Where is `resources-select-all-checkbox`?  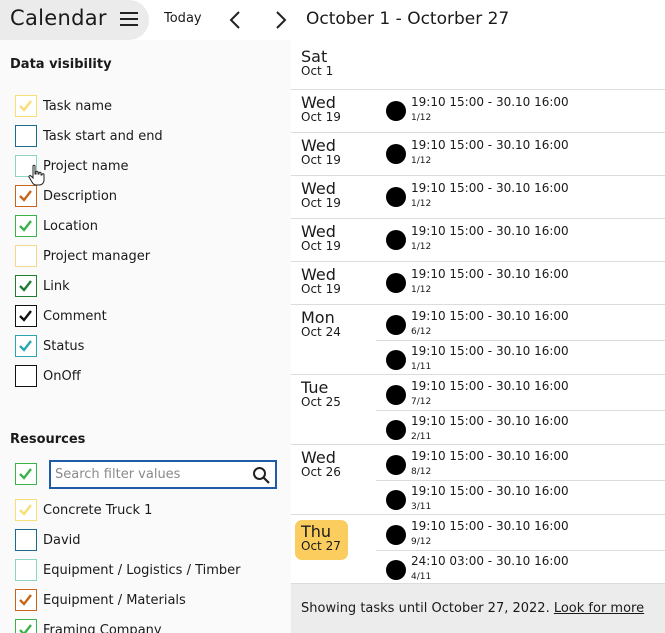 resources-select-all-checkbox is located at coordinates (26, 474).